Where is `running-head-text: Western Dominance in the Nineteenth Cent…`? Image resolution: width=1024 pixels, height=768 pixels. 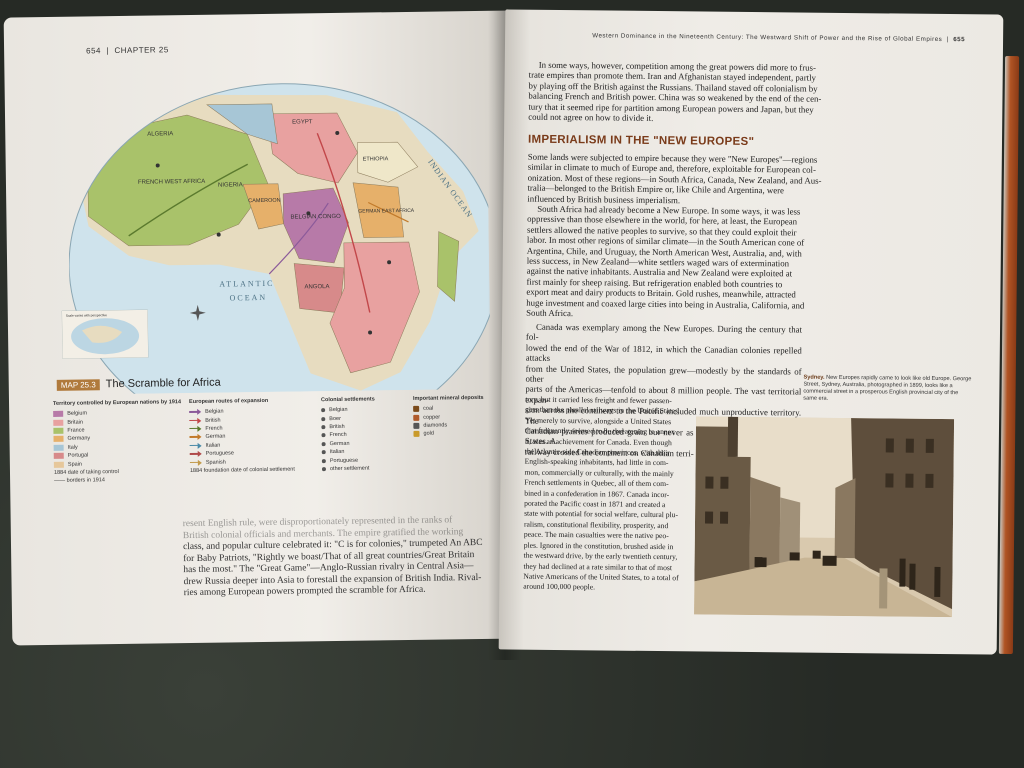
running-head-text: Western Dominance in the Nineteenth Cent… is located at coordinates (767, 37).